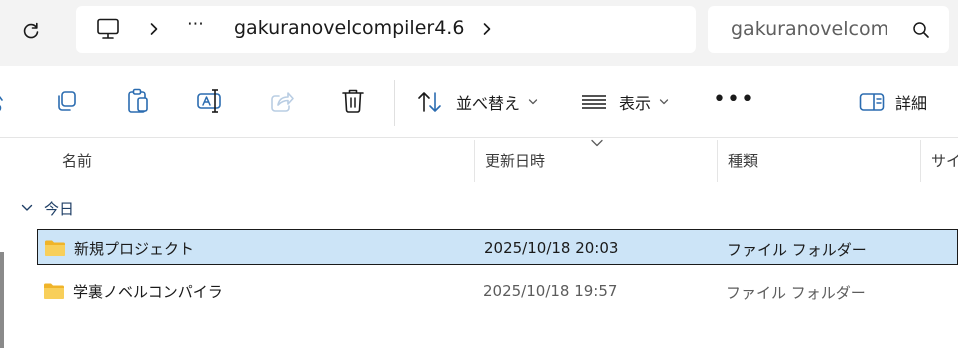 This screenshot has height=348, width=958. What do you see at coordinates (154, 29) in the screenshot?
I see `breadcrumb-chevron-right-icon` at bounding box center [154, 29].